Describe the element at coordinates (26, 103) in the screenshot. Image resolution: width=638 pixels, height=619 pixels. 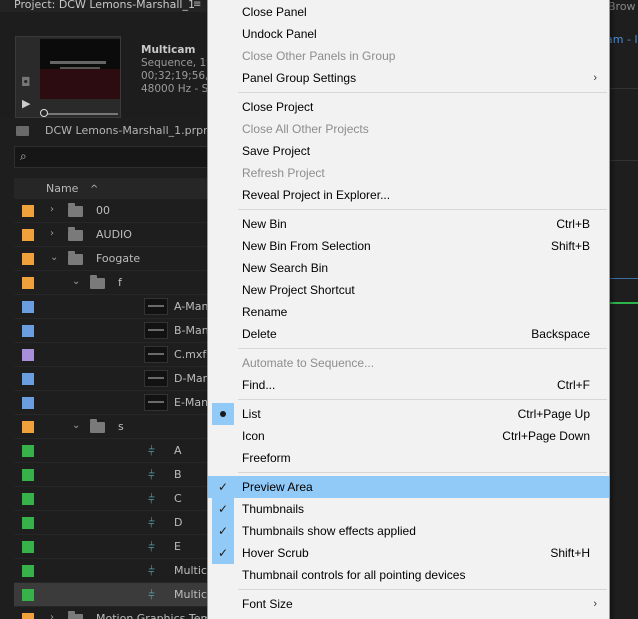
I see `play-icon: ▶` at that location.